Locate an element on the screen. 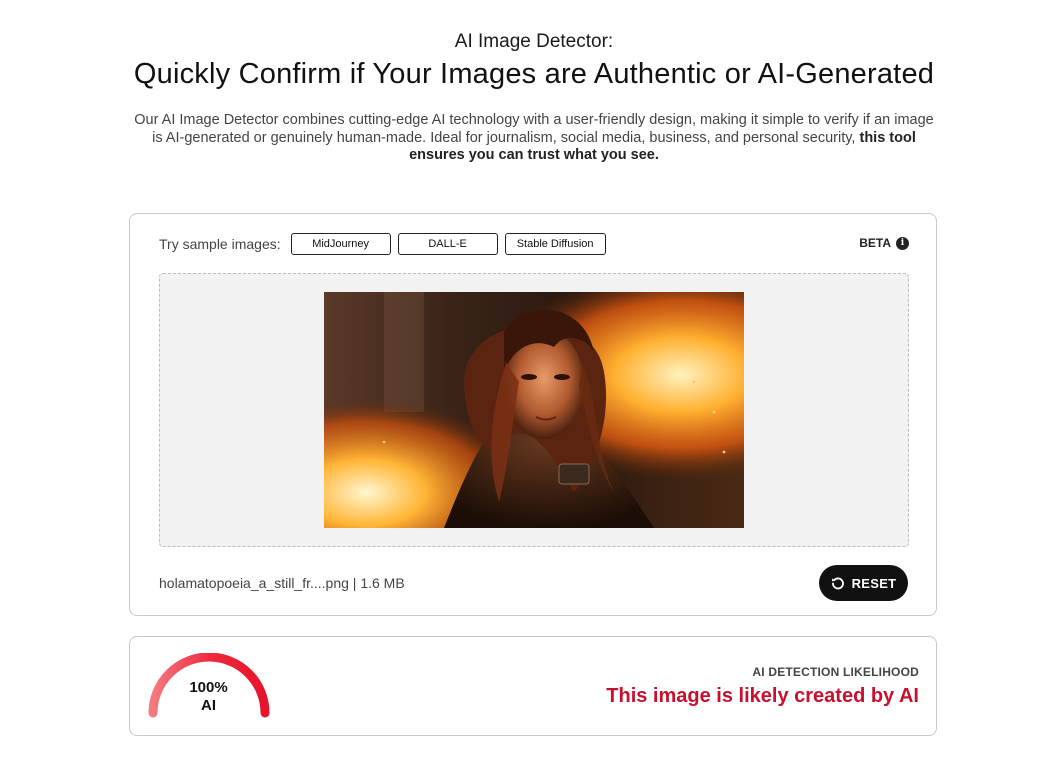  file-info: holamatopoeia_a_still_fr....png | 1.6 MB is located at coordinates (282, 583).